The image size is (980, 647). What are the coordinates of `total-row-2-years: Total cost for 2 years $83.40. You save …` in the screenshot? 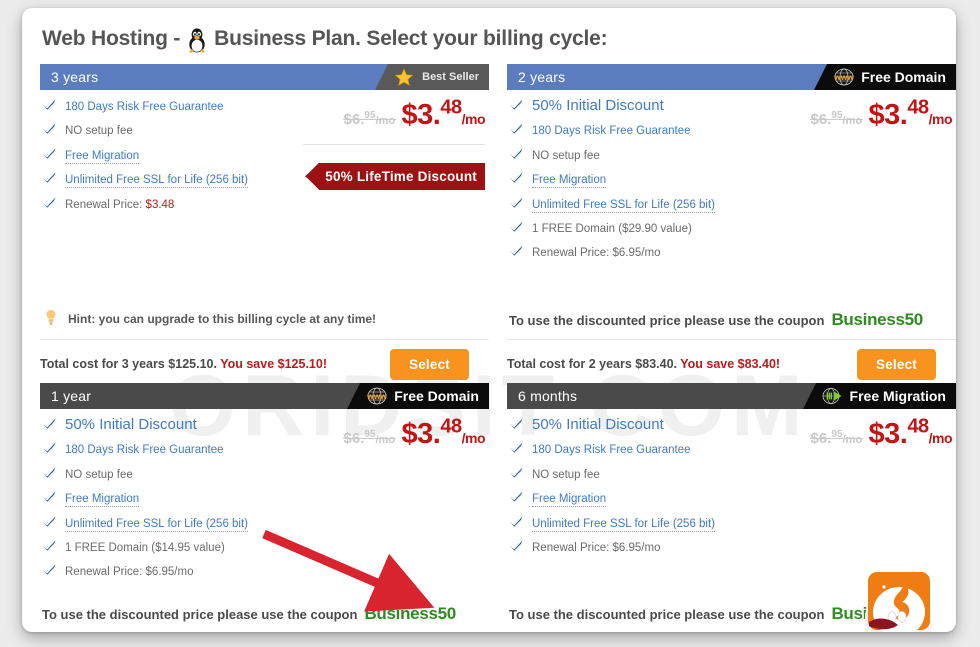 It's located at (731, 364).